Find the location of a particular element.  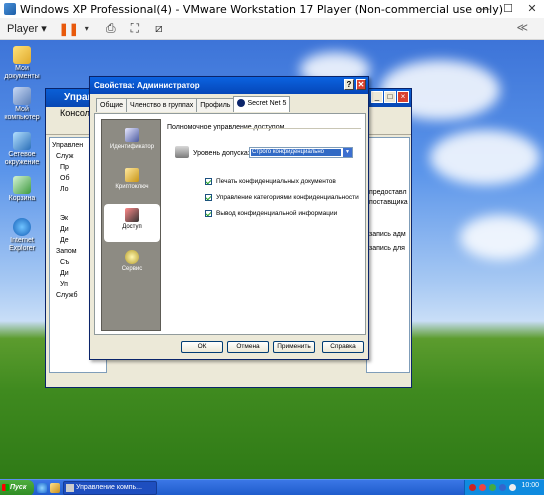

category-access: Доступ is located at coordinates (132, 223).